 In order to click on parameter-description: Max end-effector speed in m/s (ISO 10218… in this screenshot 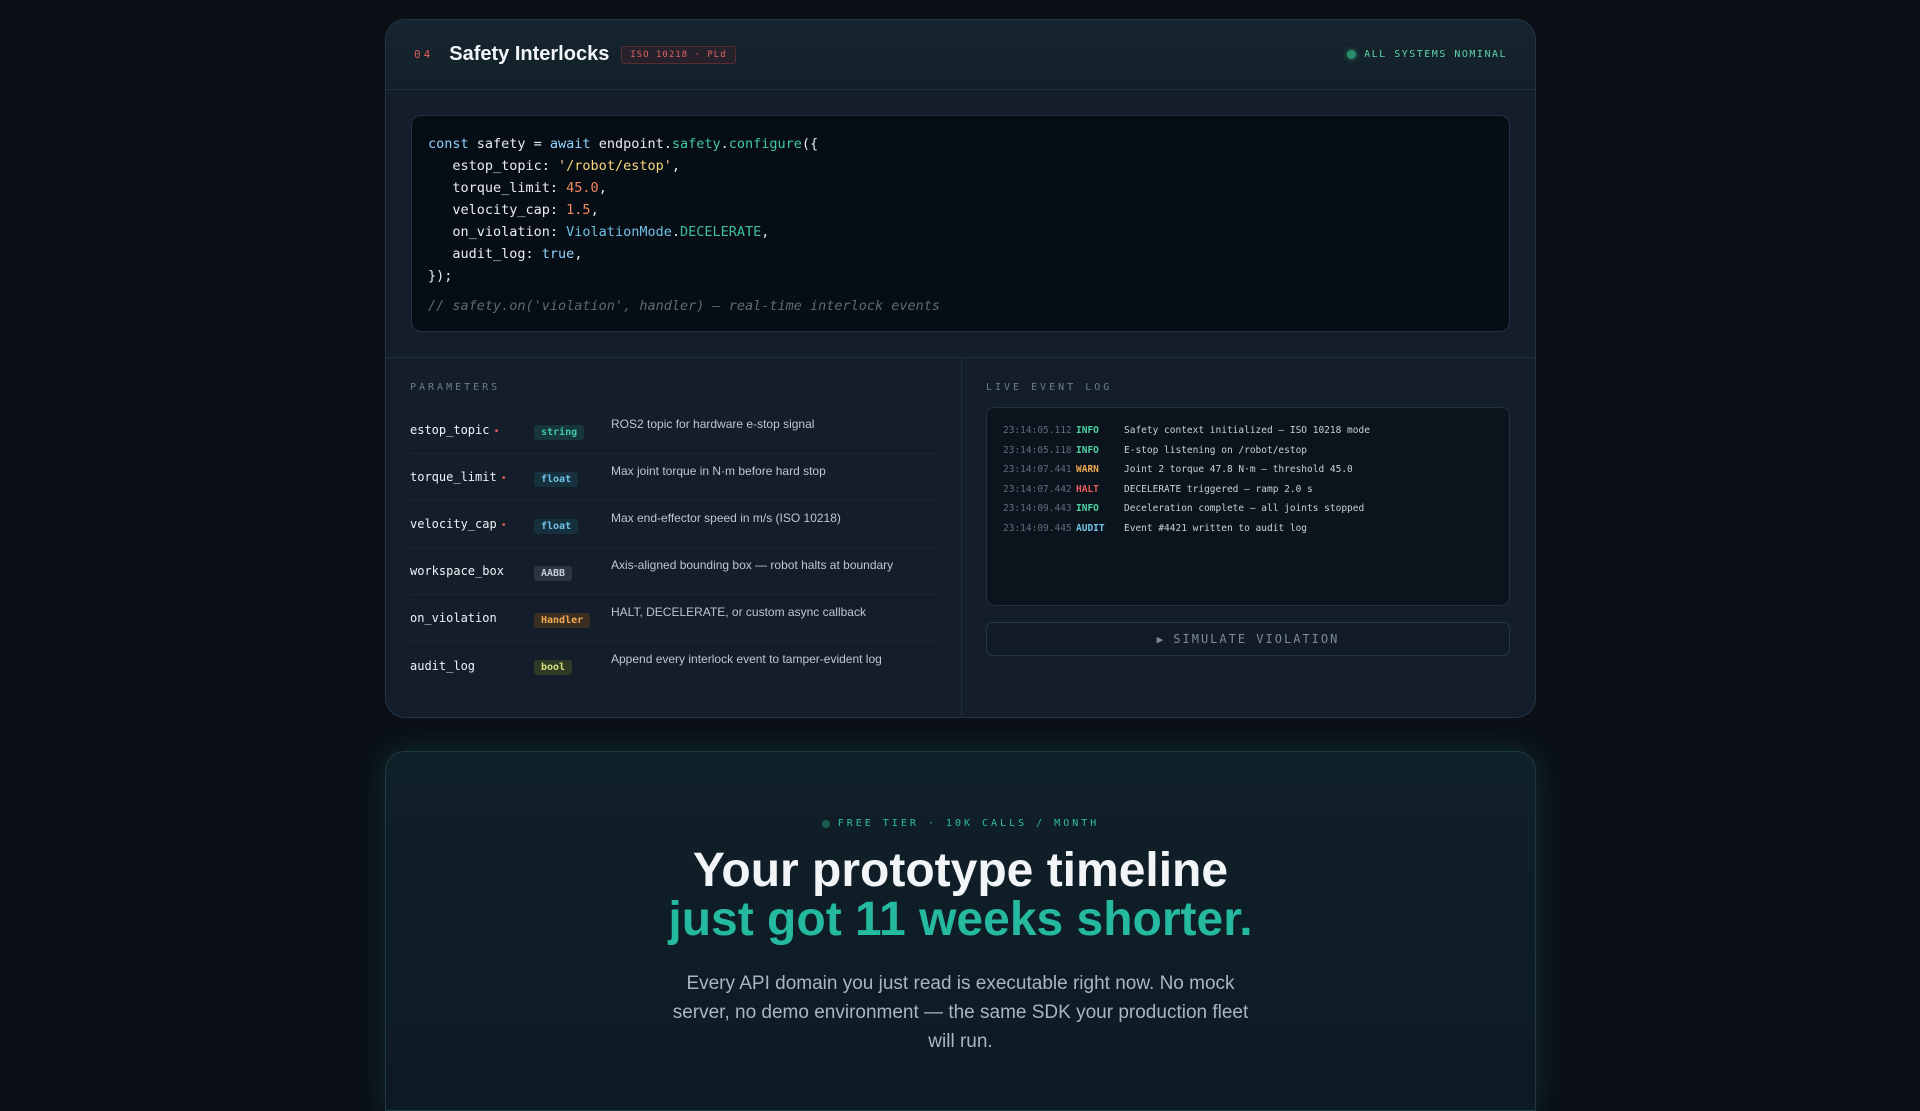, I will do `click(726, 518)`.